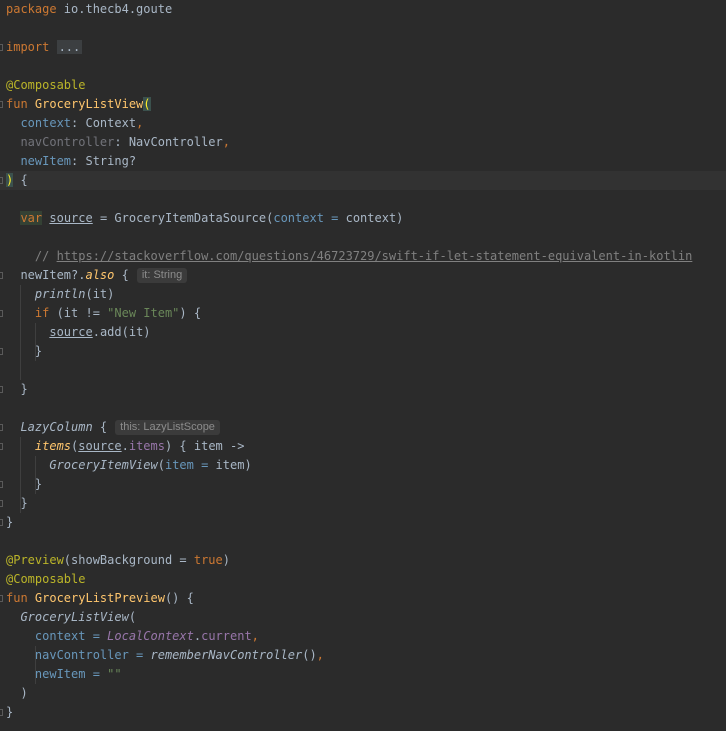 The image size is (726, 731). I want to click on code-token: import, so click(31, 47).